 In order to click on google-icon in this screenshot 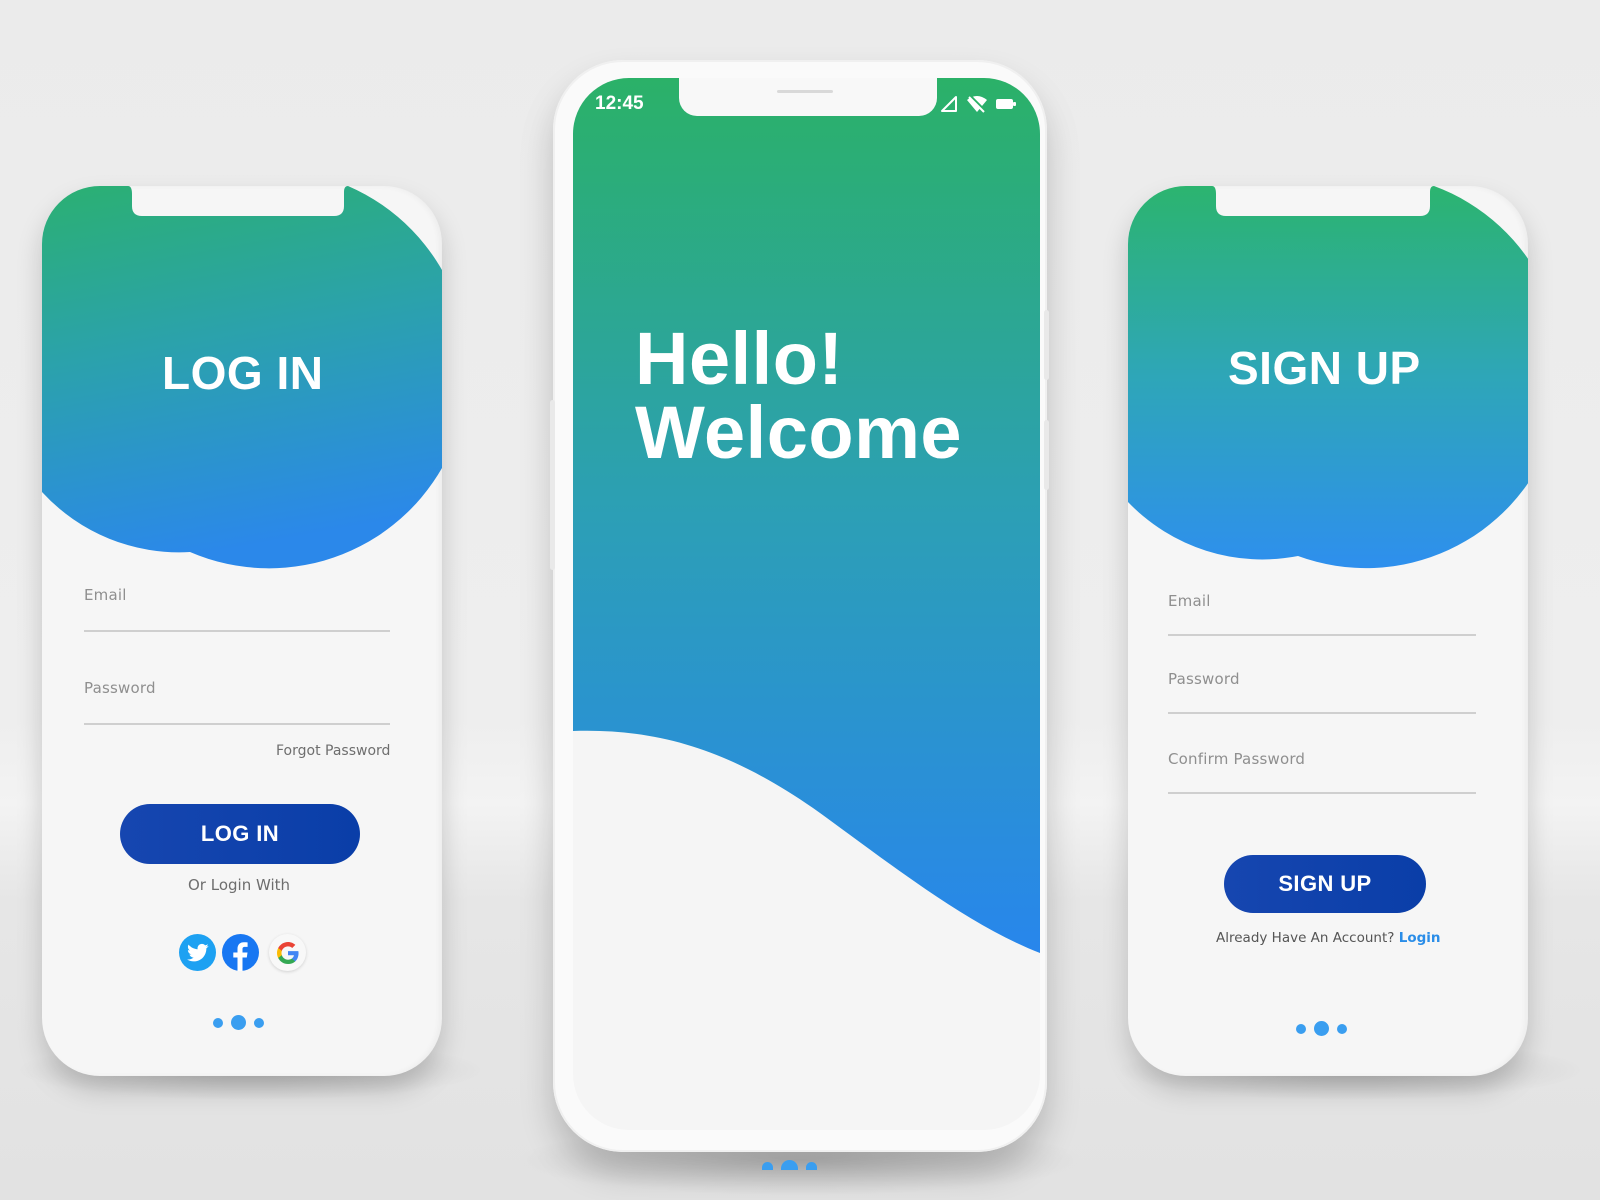, I will do `click(287, 952)`.